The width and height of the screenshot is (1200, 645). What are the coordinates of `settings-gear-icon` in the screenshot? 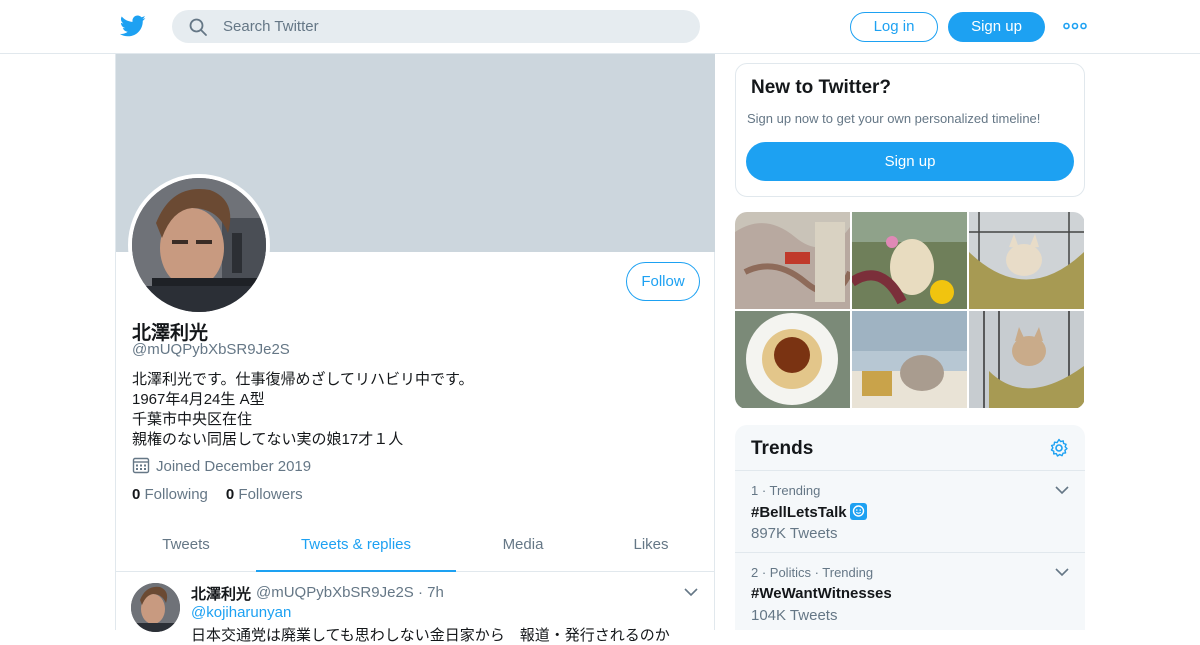 It's located at (1059, 448).